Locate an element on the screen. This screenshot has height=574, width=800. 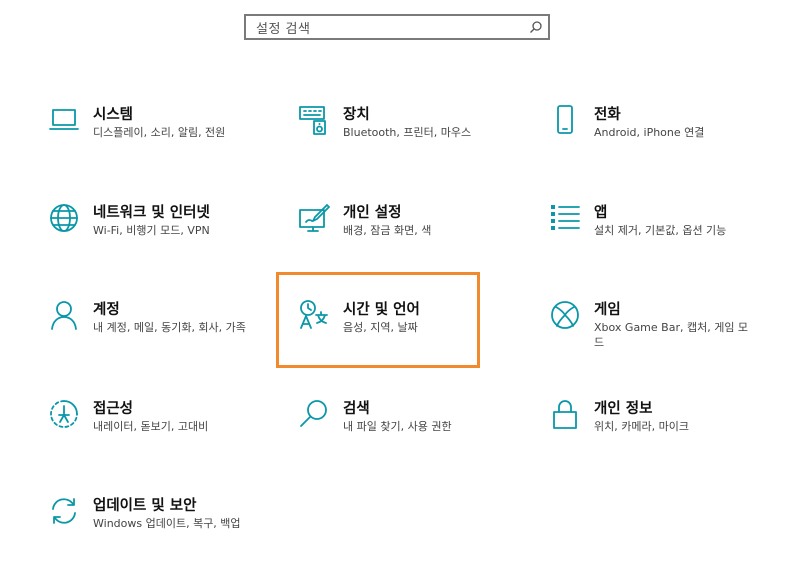
tile-accessibility: 접근성 내레이터, 돋보기, 고대비 is located at coordinates (167, 437).